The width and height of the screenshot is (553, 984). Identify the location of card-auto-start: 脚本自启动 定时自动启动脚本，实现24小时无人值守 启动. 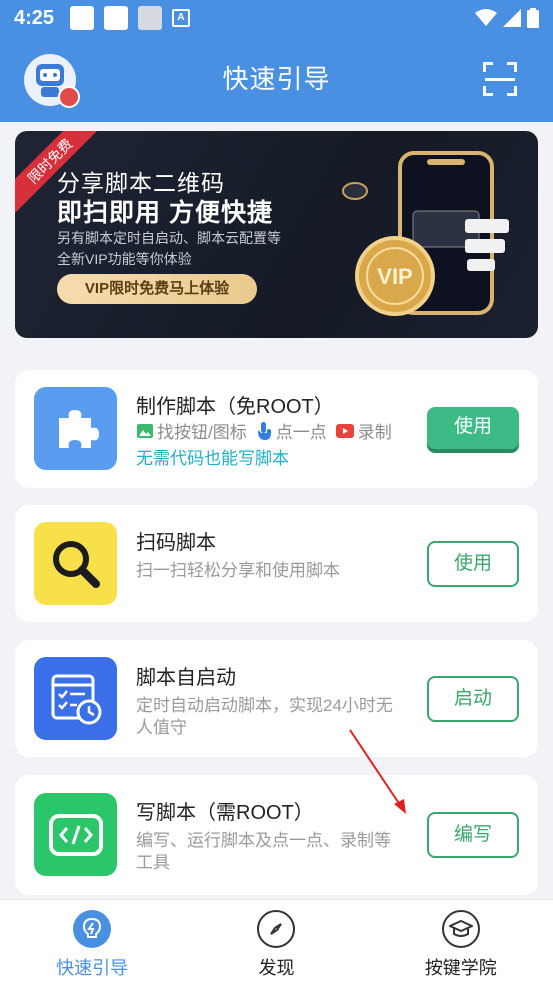
(276, 698).